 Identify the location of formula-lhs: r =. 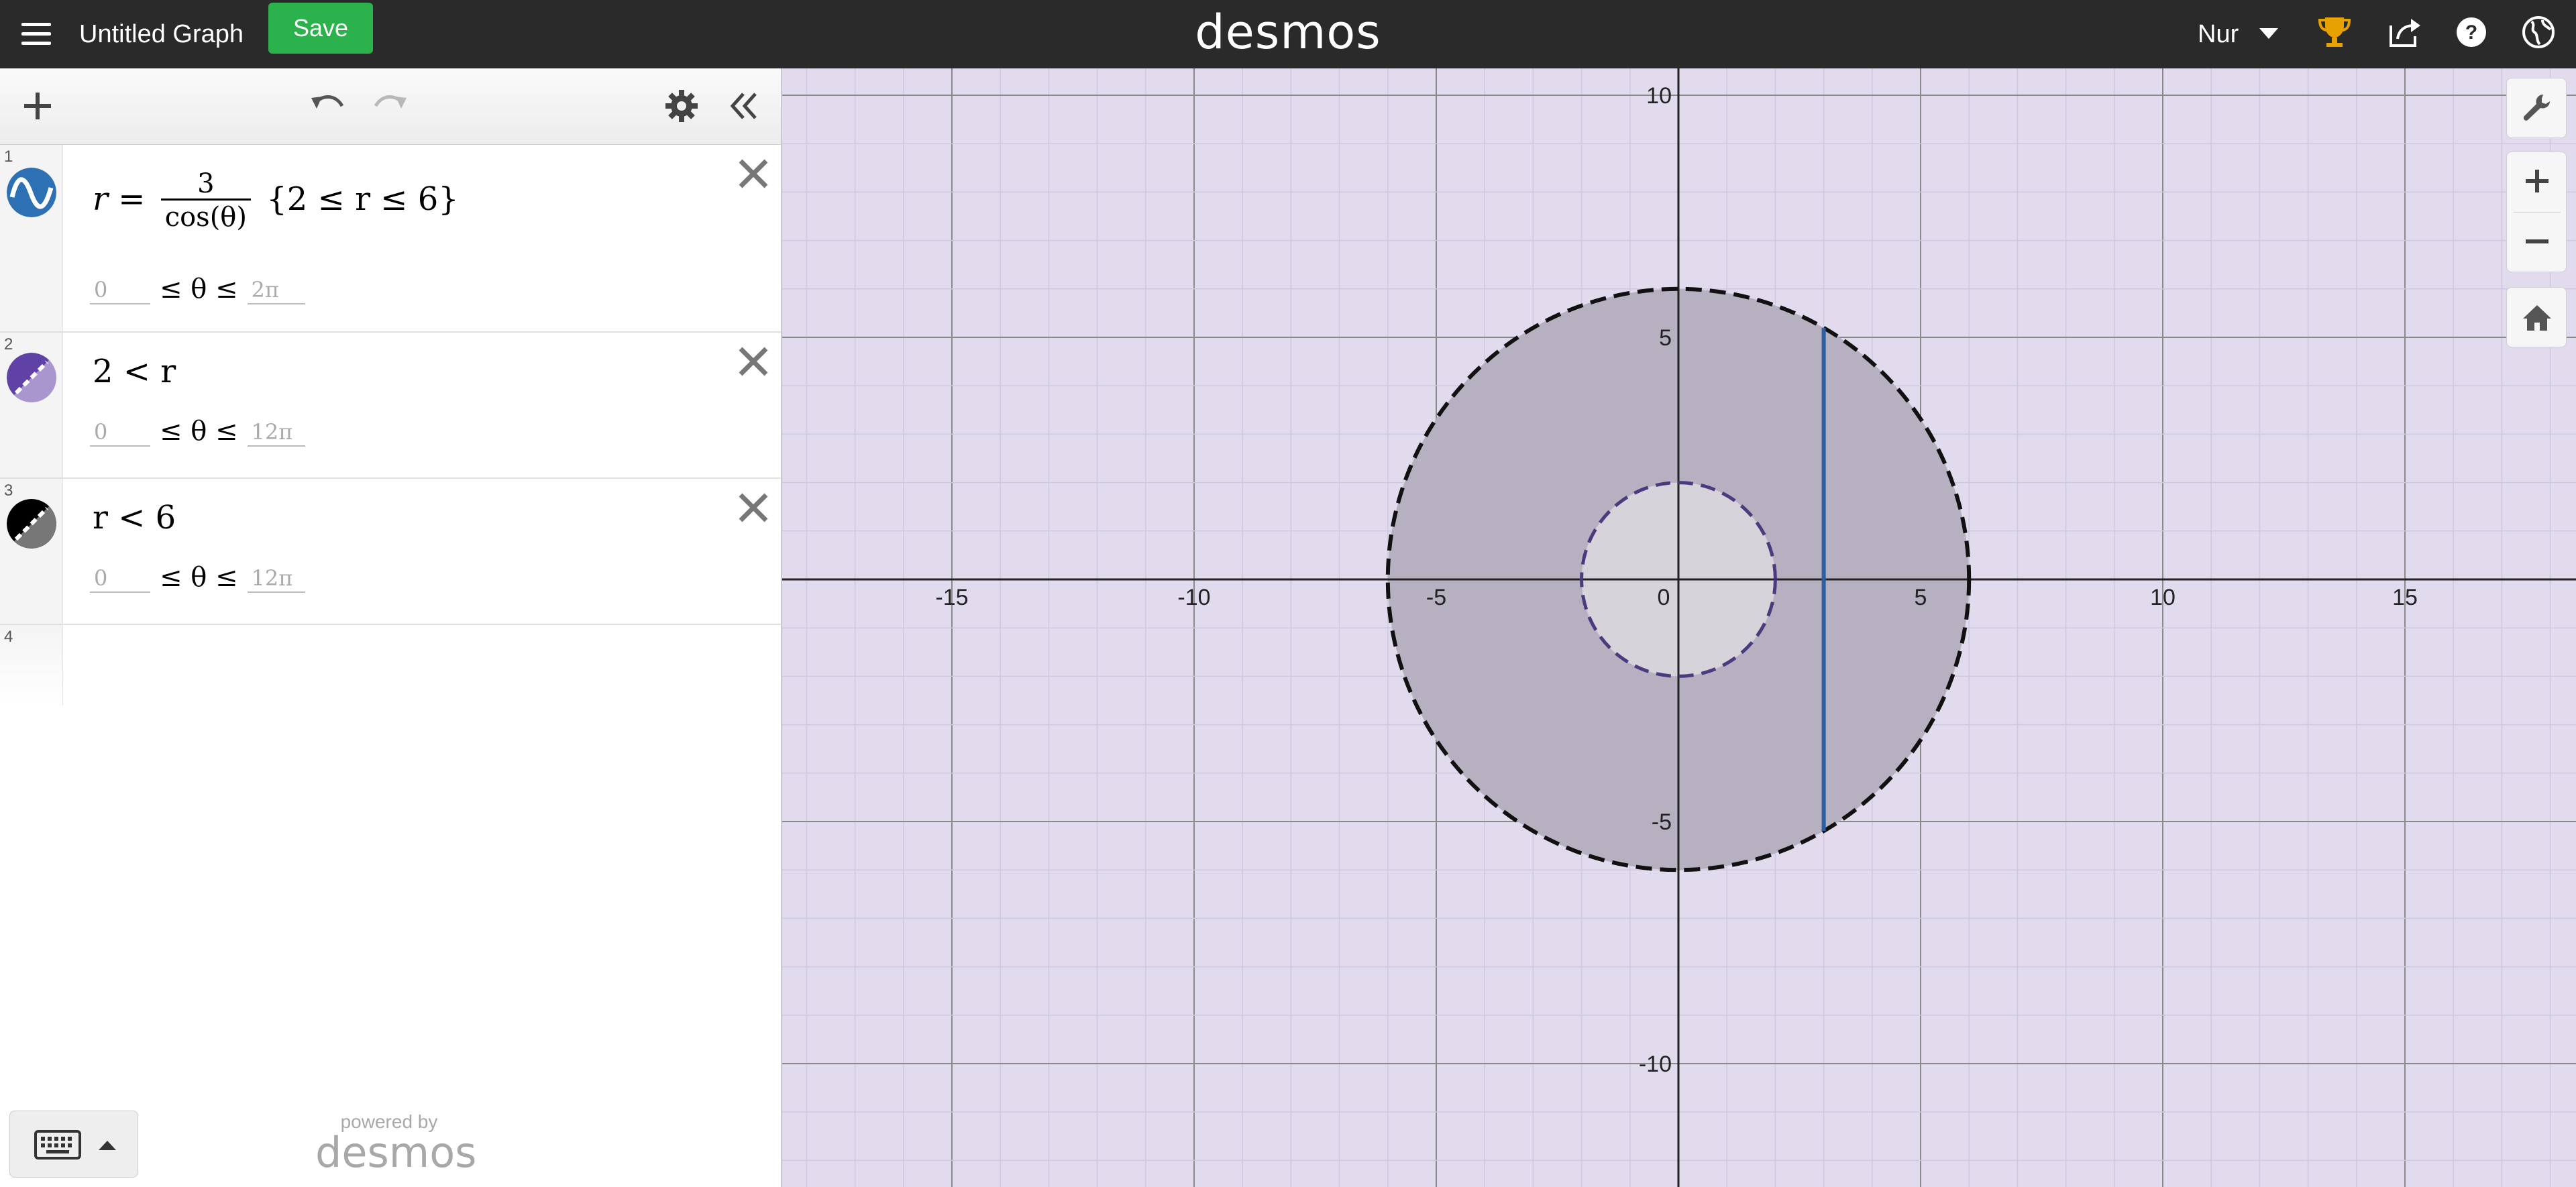
(119, 199).